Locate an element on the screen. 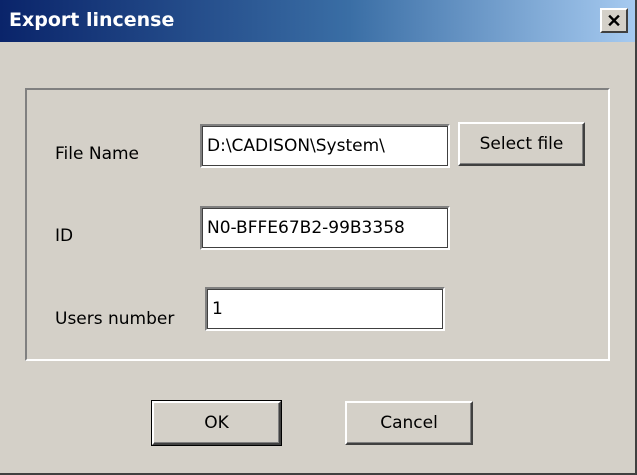  title-bar: Export lincense ✕ is located at coordinates (317, 21).